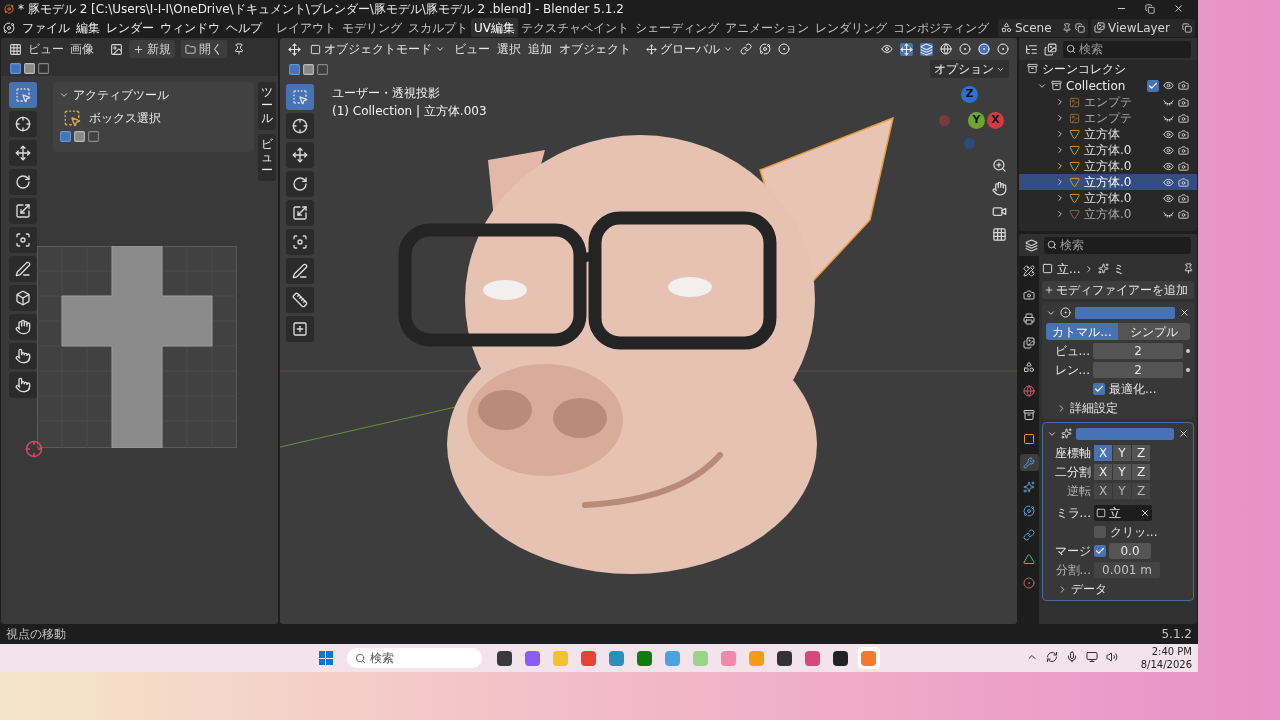 This screenshot has width=1280, height=720. Describe the element at coordinates (64, 95) in the screenshot. I see `chevron-icon` at that location.